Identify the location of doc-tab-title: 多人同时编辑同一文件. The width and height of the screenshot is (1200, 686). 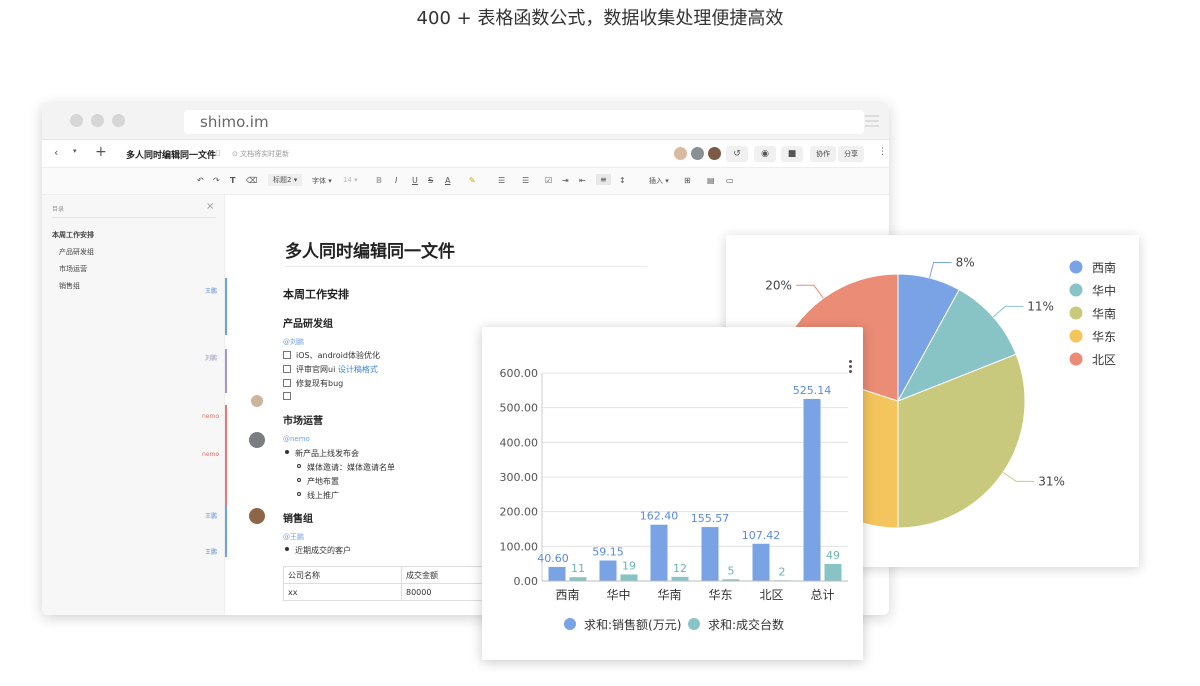
(171, 156).